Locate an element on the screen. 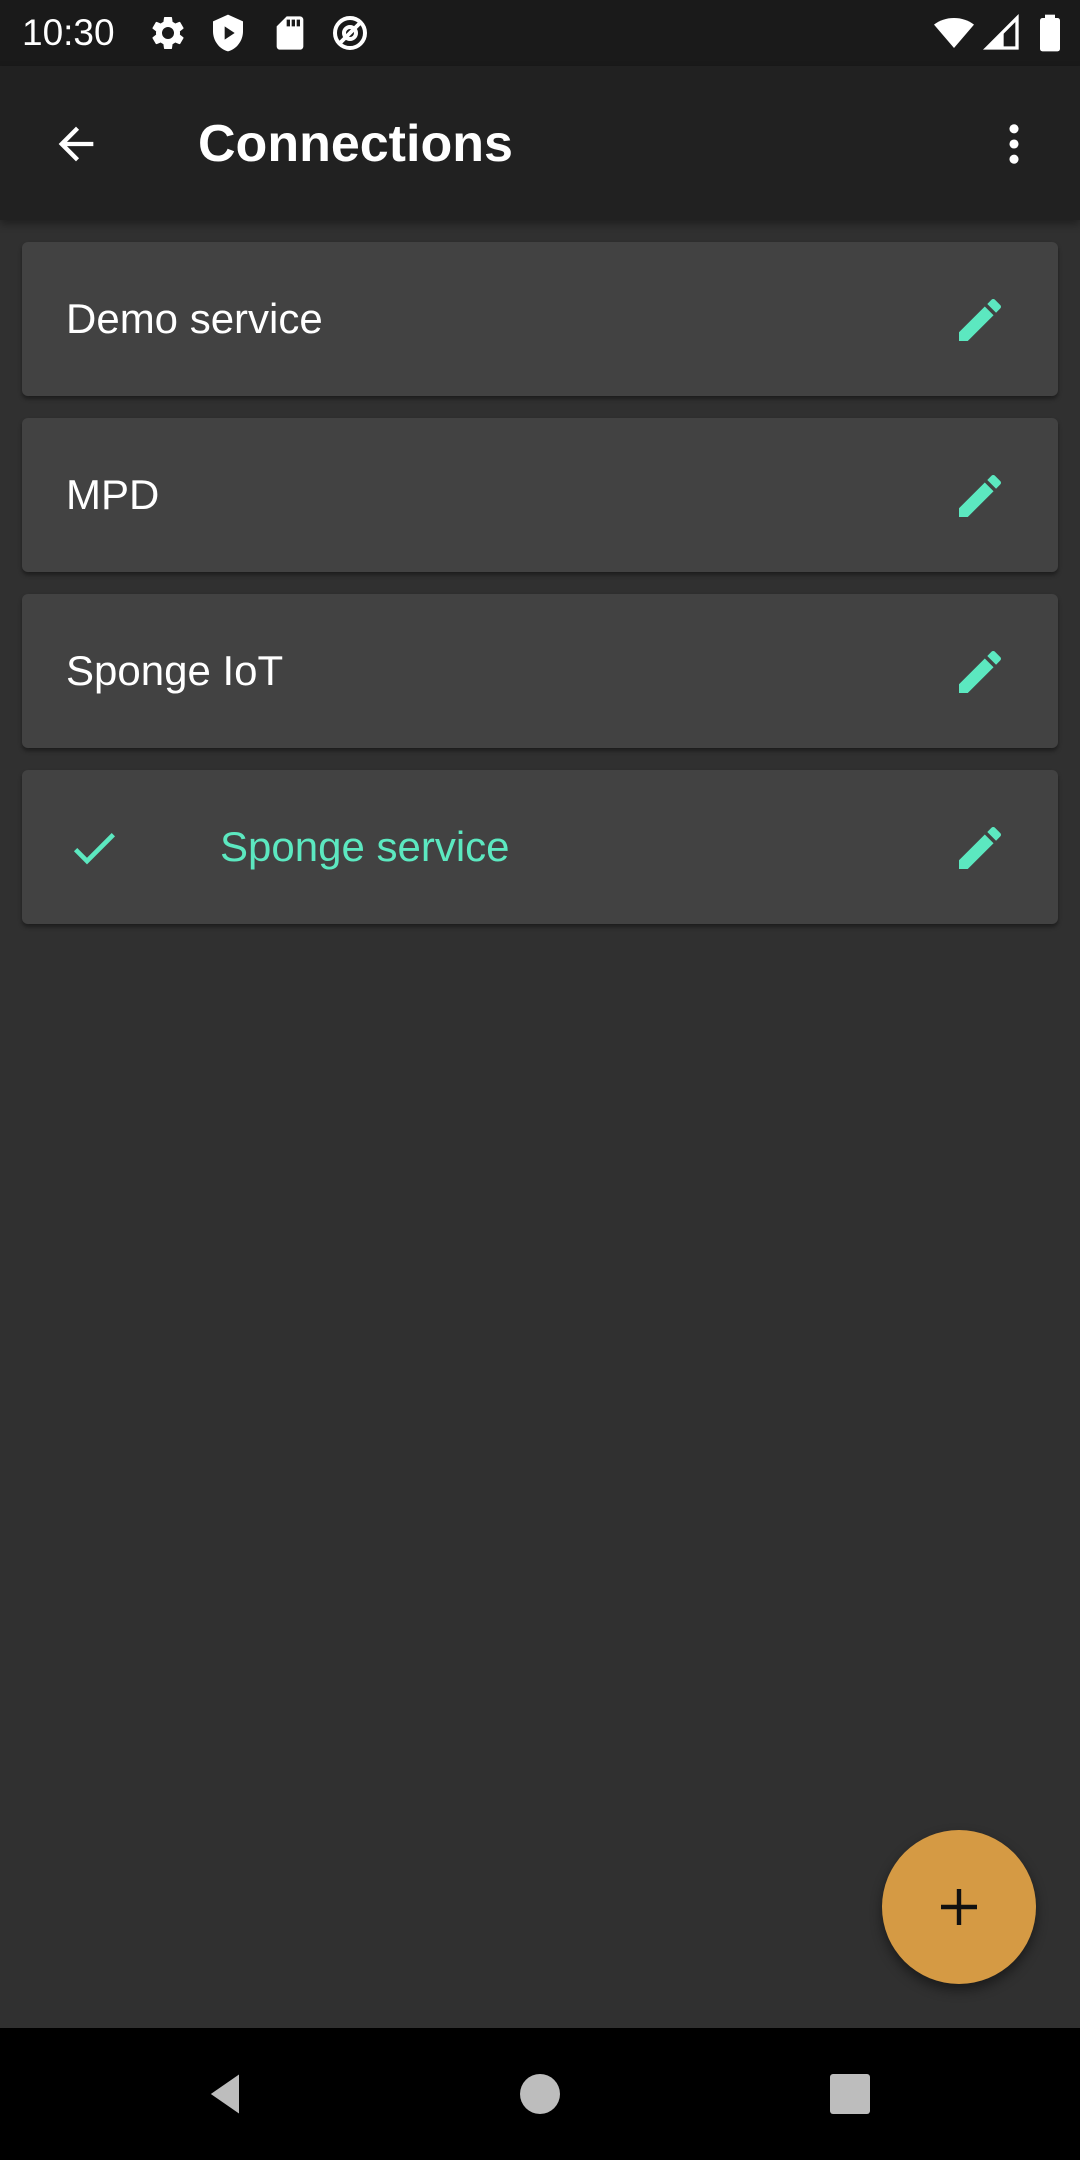 The height and width of the screenshot is (2160, 1080). battery-icon is located at coordinates (1050, 33).